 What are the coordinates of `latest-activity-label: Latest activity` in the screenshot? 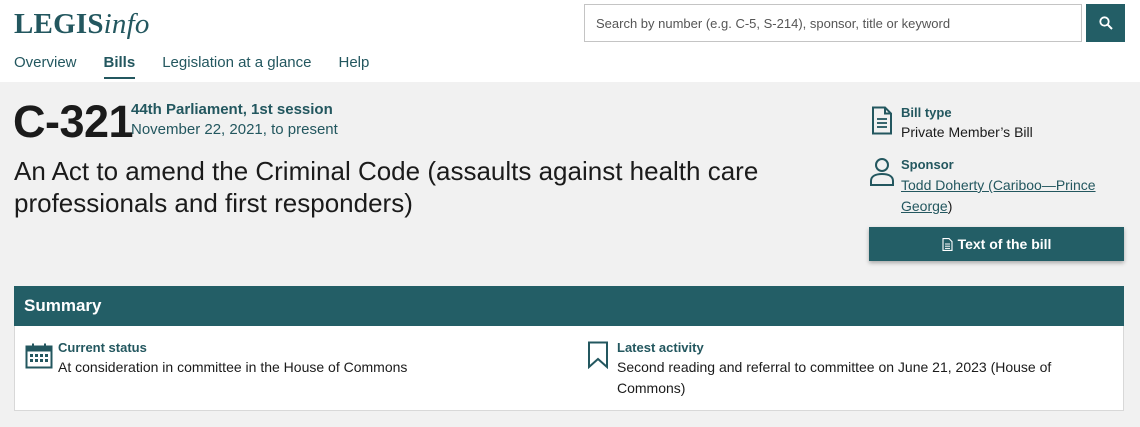 It's located at (660, 347).